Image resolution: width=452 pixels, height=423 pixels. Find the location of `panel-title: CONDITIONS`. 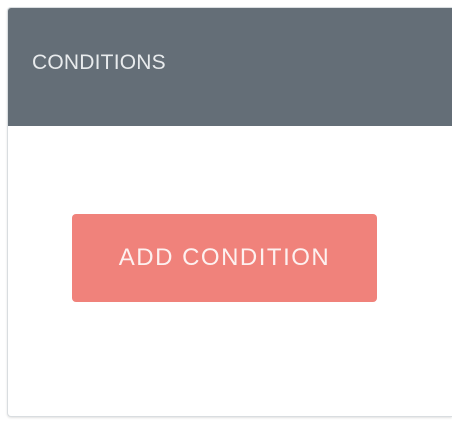

panel-title: CONDITIONS is located at coordinates (99, 62).